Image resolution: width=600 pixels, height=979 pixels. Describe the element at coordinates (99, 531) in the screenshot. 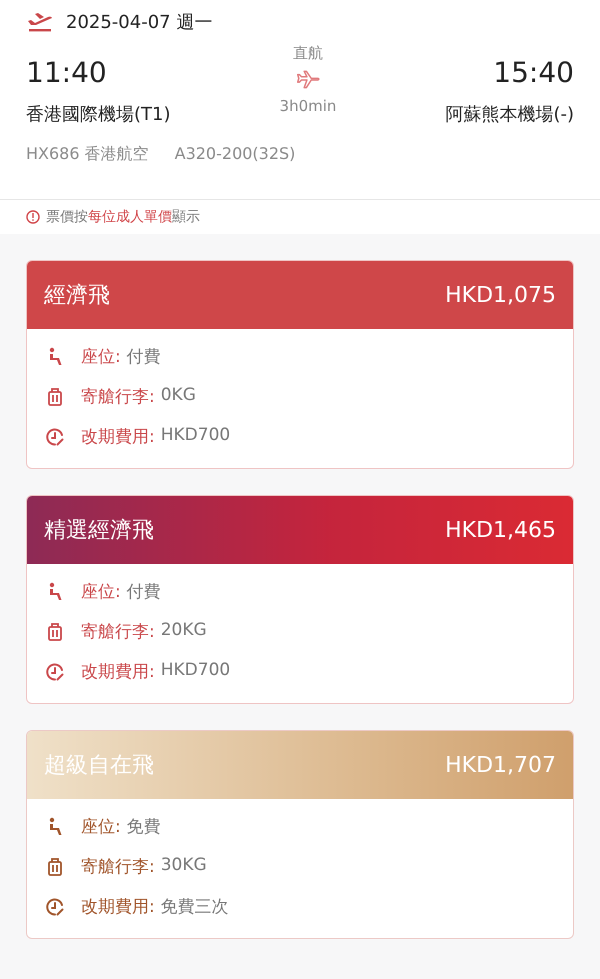

I see `fare-name: 精選經濟飛` at that location.